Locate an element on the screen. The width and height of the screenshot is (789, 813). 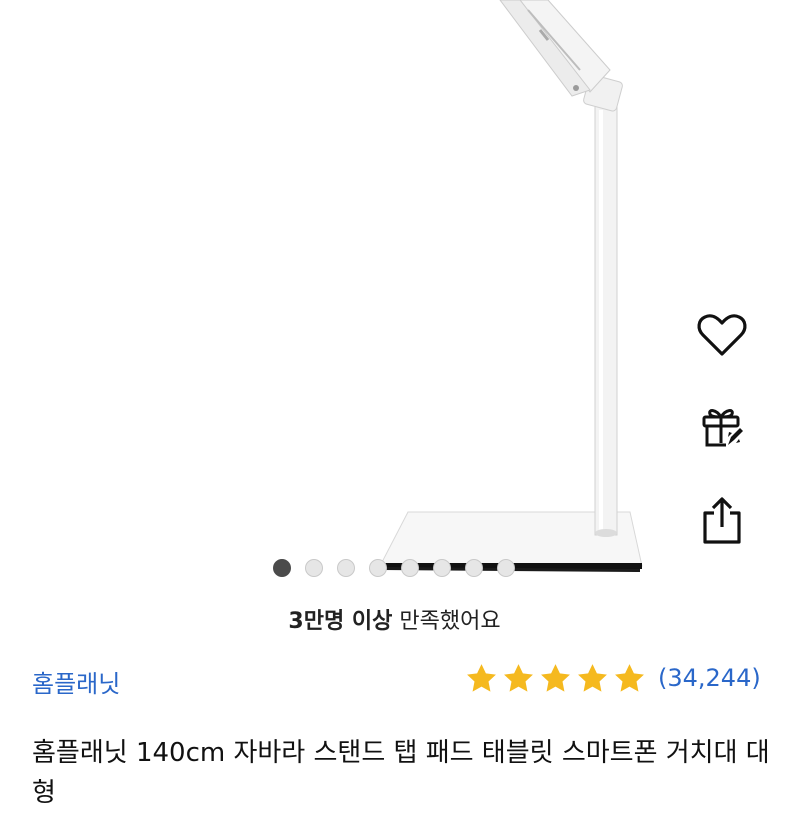
gift-button is located at coordinates (722, 427).